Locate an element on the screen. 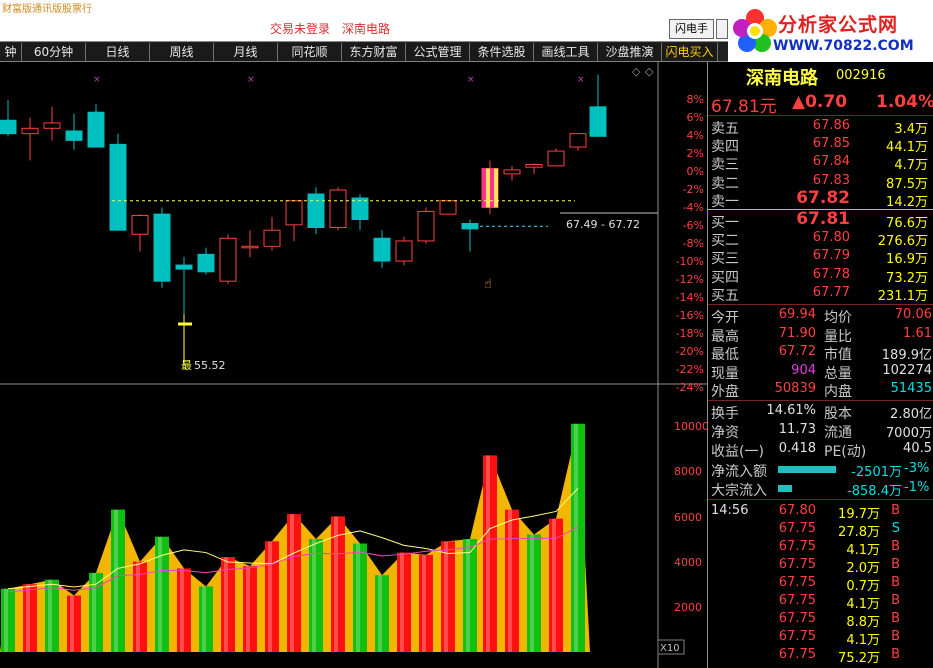 This screenshot has height=668, width=933. pct-tick-label: 2% is located at coordinates (695, 153).